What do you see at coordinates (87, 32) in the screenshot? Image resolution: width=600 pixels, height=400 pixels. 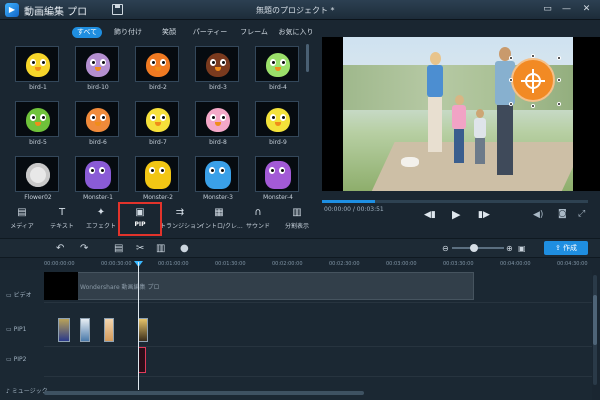 I see `tab-all: すべて` at bounding box center [87, 32].